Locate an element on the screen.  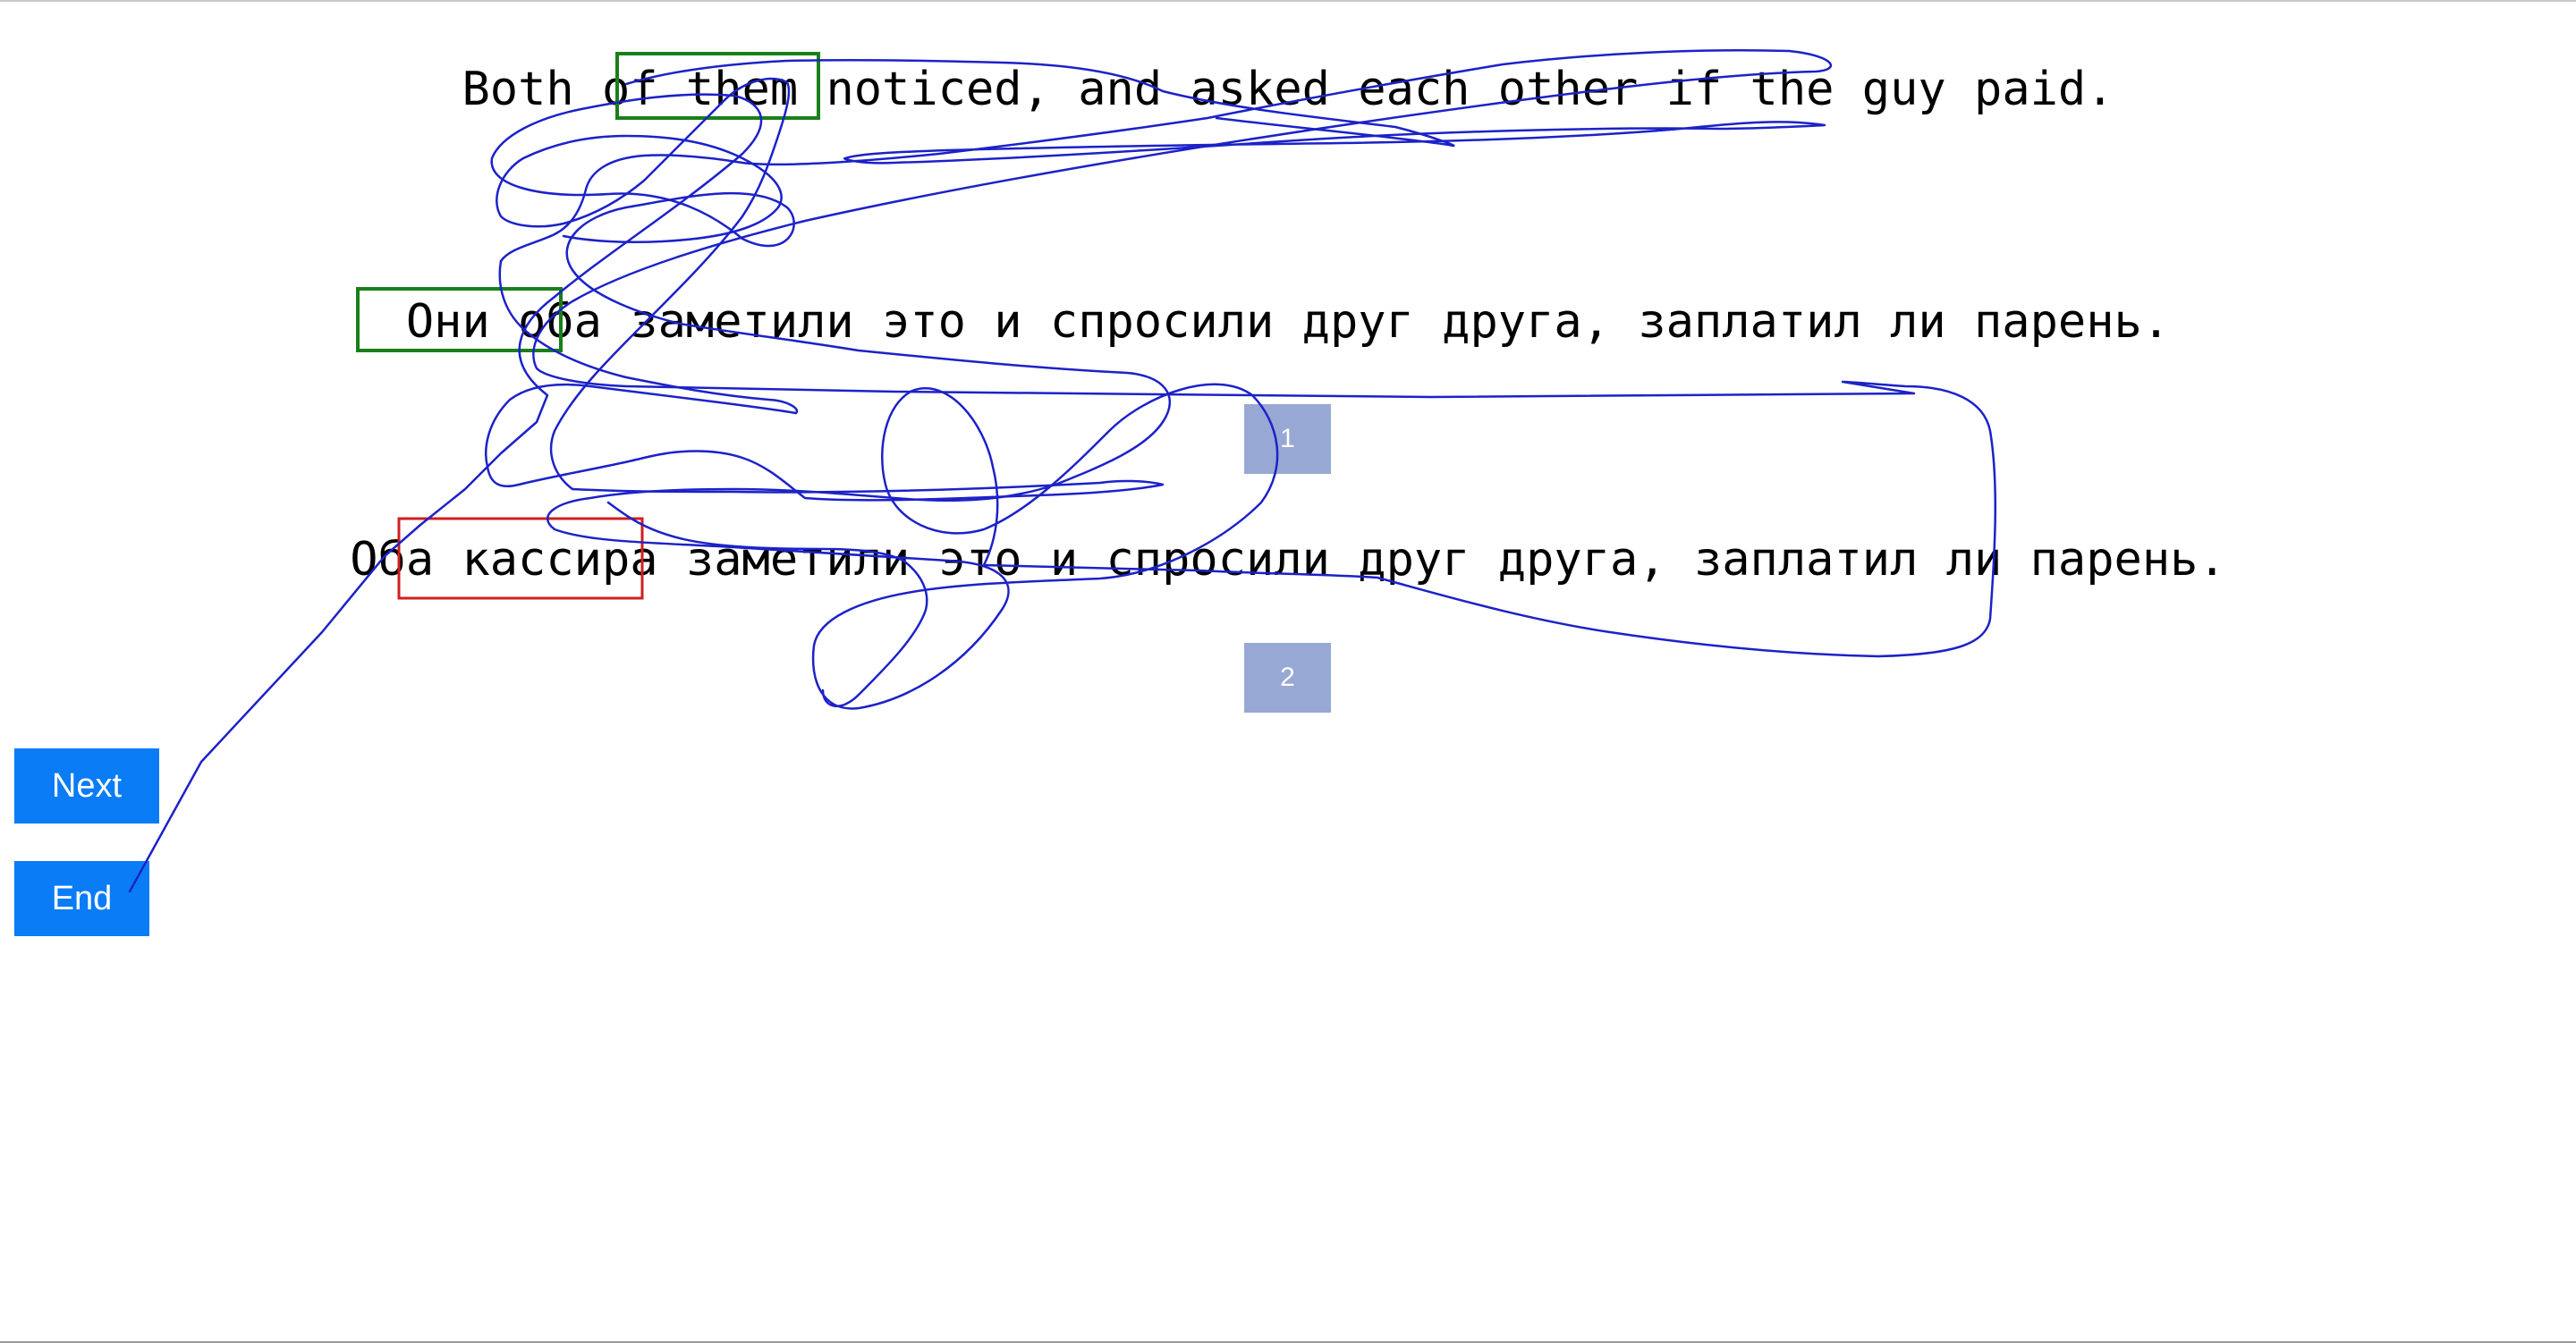
end-button: End is located at coordinates (81, 898).